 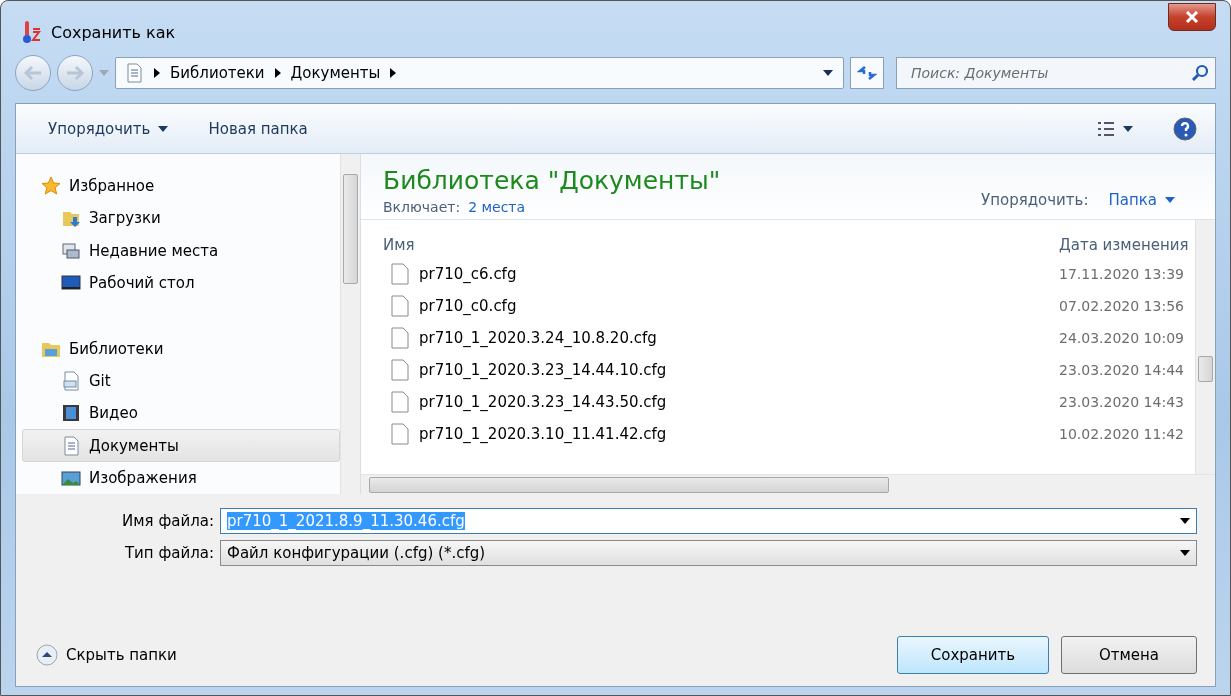 I want to click on file-date: 10.02.2020 11:42, so click(x=1121, y=434).